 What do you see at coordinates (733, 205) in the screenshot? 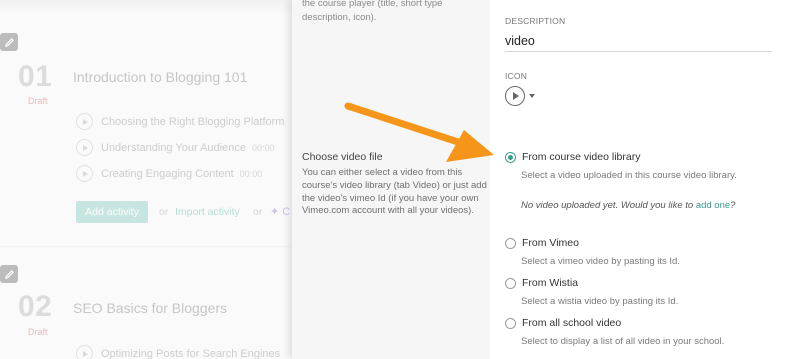
I see `no-video-suffix: ?` at bounding box center [733, 205].